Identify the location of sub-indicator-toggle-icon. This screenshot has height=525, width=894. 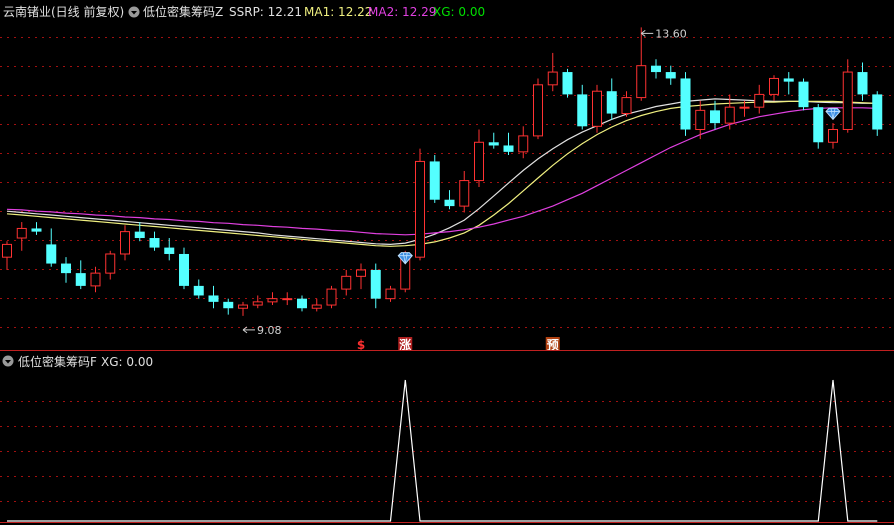
(8, 361).